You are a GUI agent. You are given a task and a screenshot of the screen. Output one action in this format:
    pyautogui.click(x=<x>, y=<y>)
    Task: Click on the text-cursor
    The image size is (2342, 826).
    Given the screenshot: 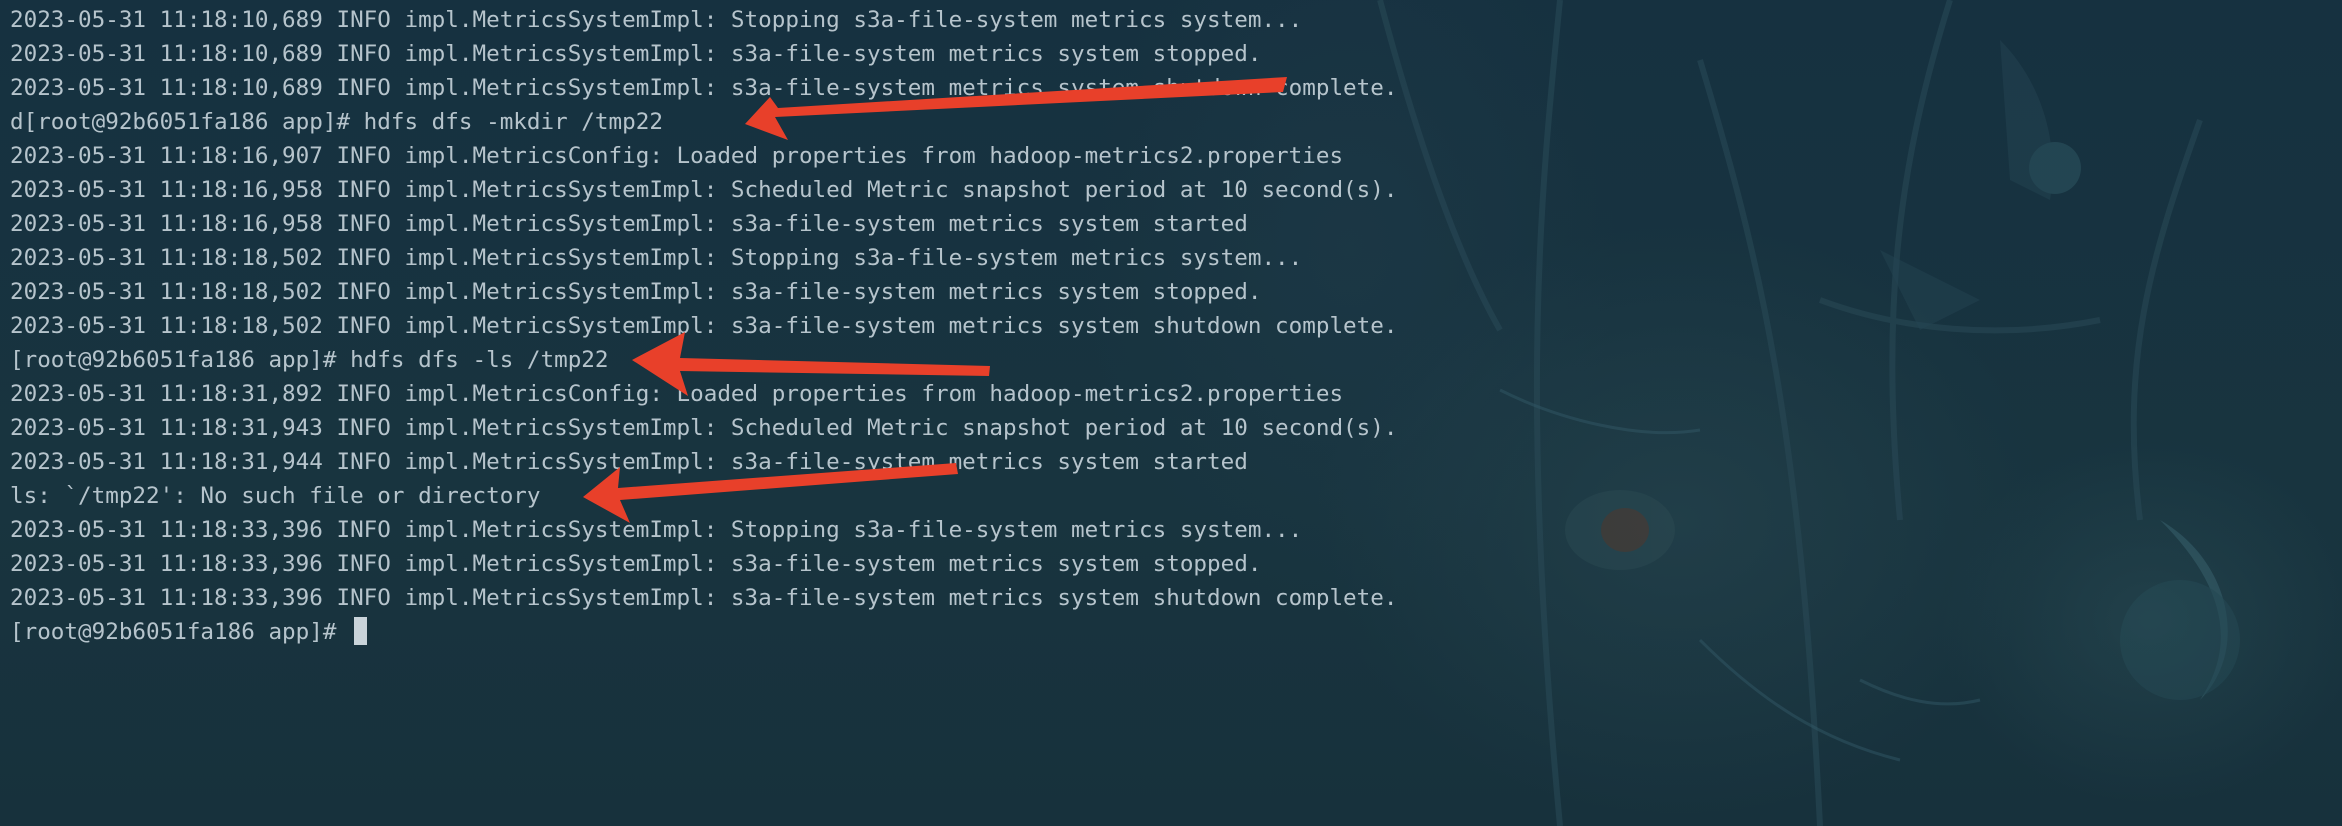 What is the action you would take?
    pyautogui.click(x=361, y=631)
    